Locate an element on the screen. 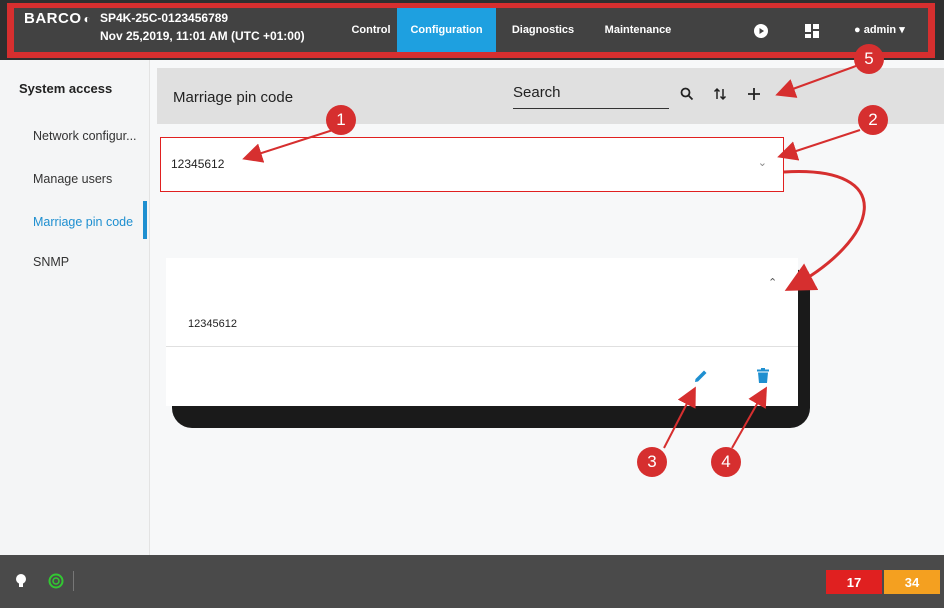 Image resolution: width=944 pixels, height=608 pixels. barco-logo: BARCO ◐ is located at coordinates (58, 18).